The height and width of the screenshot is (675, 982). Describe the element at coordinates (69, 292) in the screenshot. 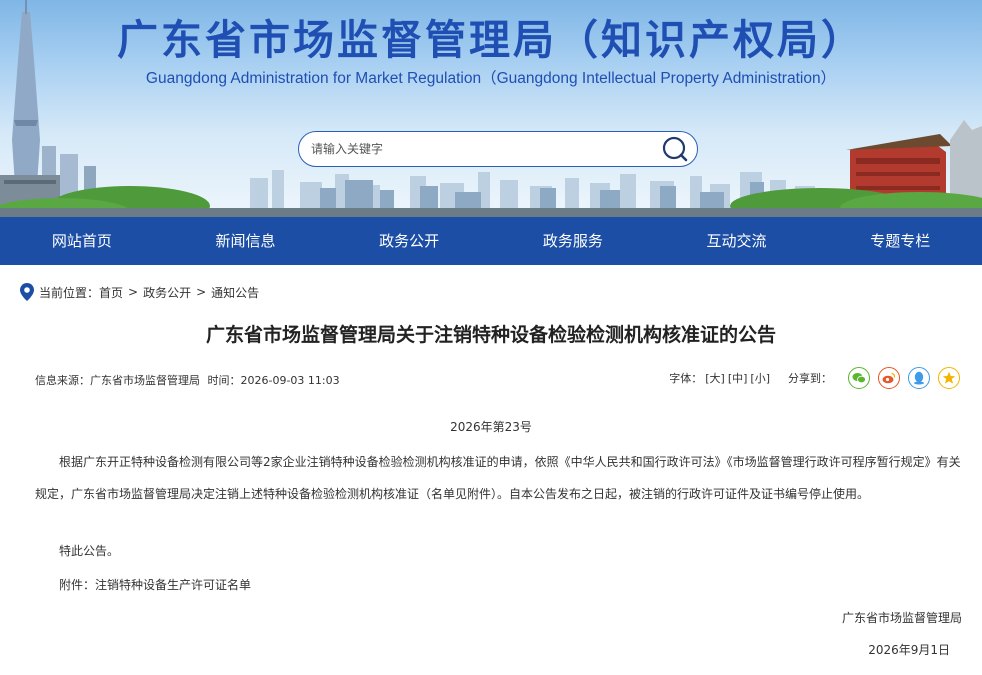

I see `breadcrumb-label: 当前位置：` at that location.